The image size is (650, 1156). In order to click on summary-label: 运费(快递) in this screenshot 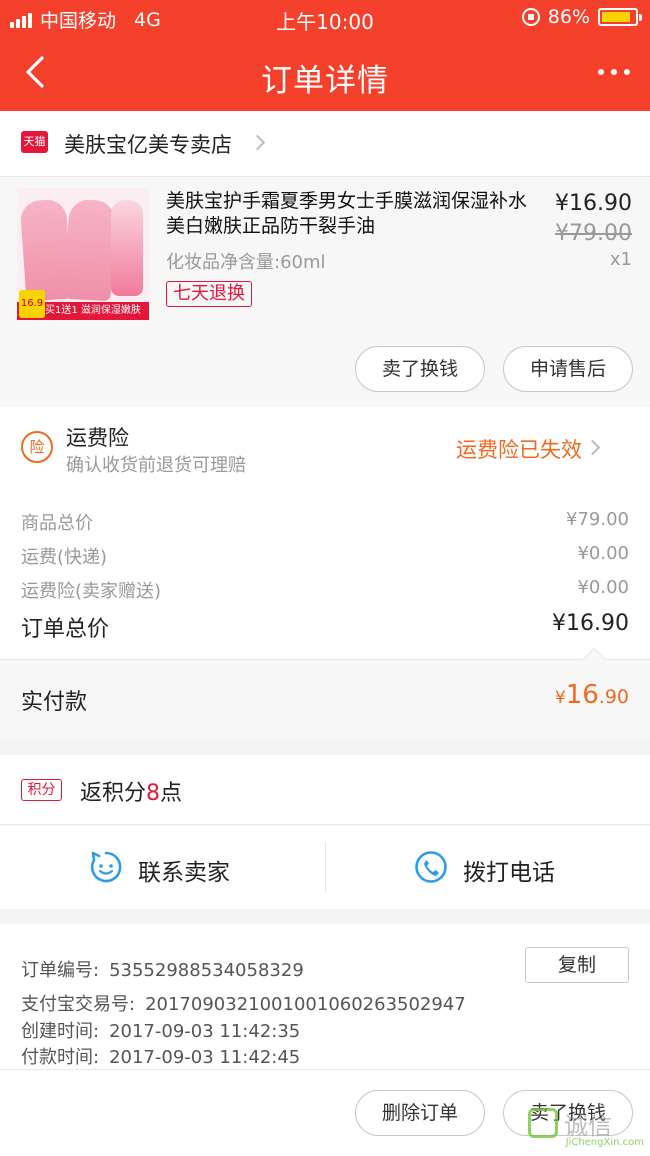, I will do `click(64, 557)`.